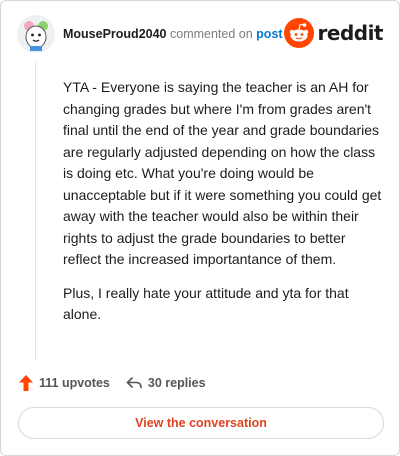  Describe the element at coordinates (211, 34) in the screenshot. I see `action-text: commented on` at that location.